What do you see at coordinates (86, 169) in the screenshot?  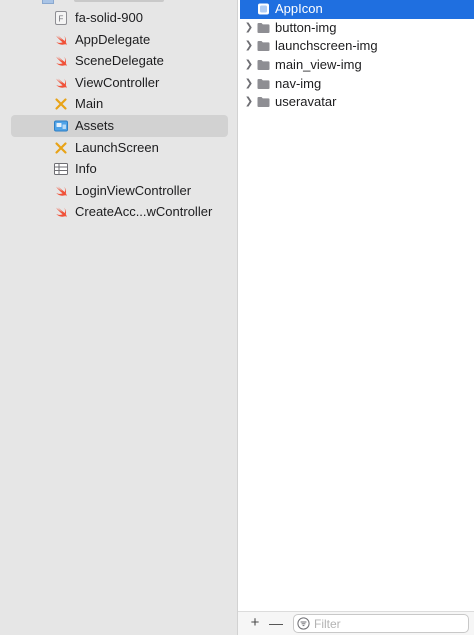 I see `navigator-item-label: Info` at bounding box center [86, 169].